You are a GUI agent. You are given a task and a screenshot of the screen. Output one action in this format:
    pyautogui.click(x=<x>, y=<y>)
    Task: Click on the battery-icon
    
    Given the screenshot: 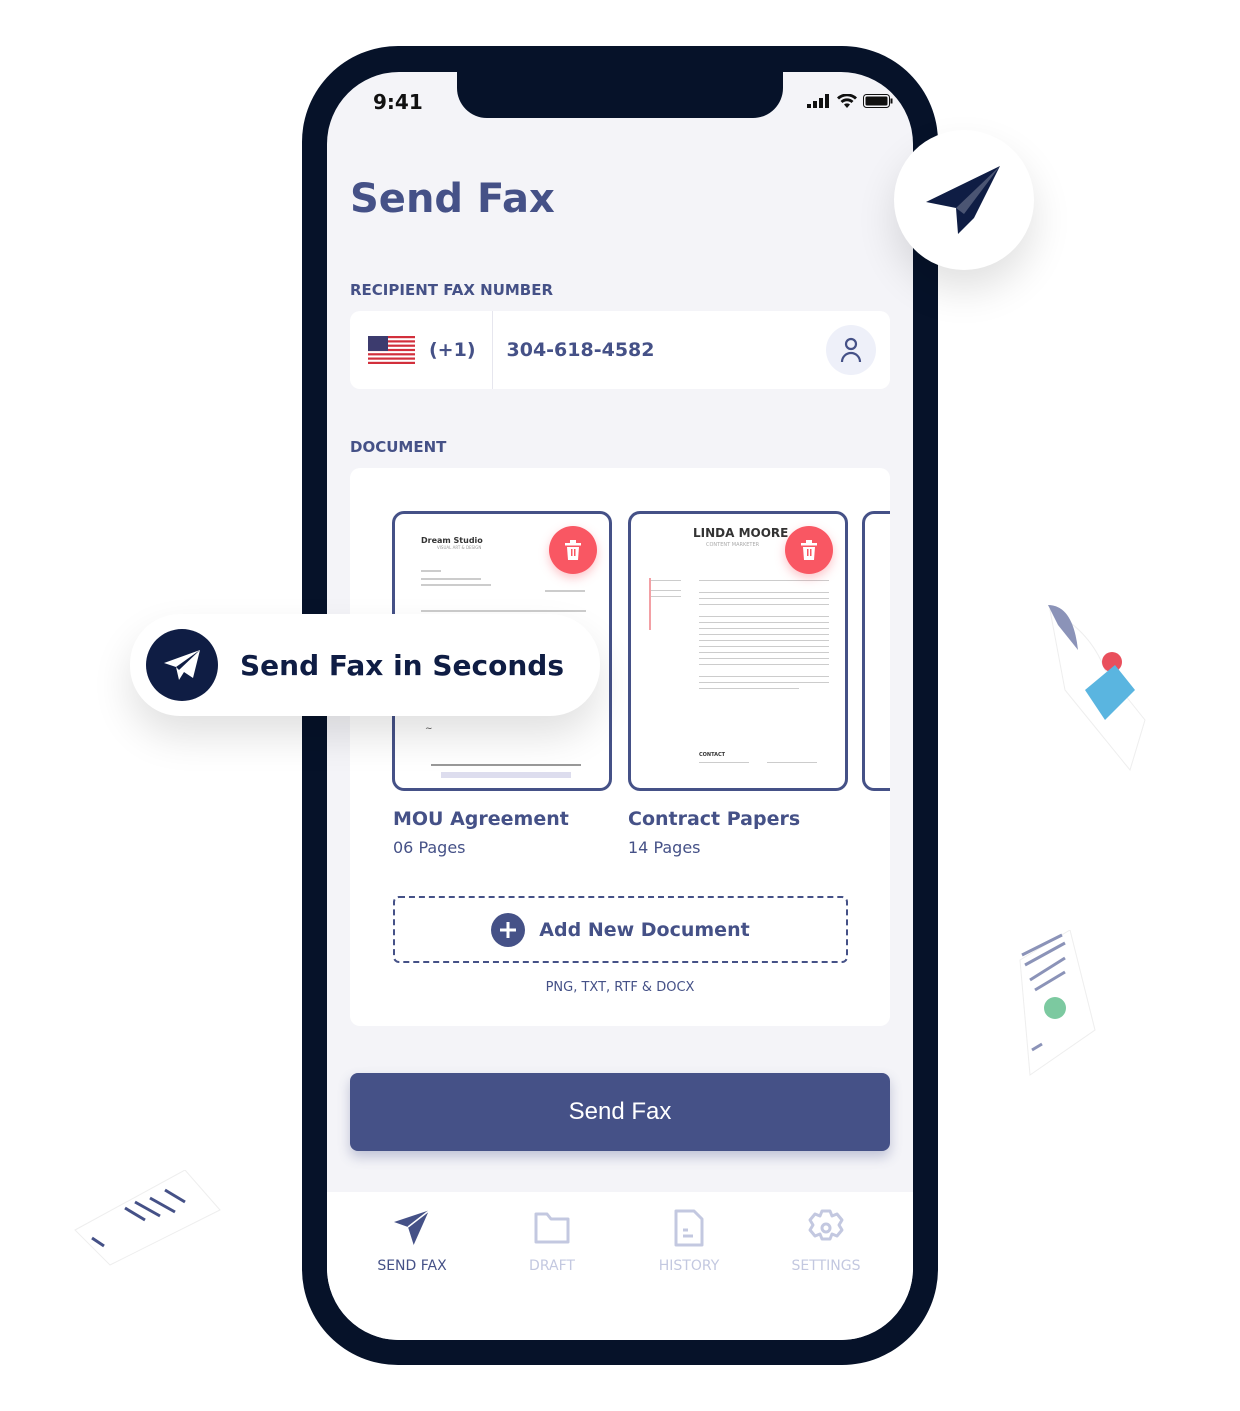 What is the action you would take?
    pyautogui.click(x=878, y=101)
    